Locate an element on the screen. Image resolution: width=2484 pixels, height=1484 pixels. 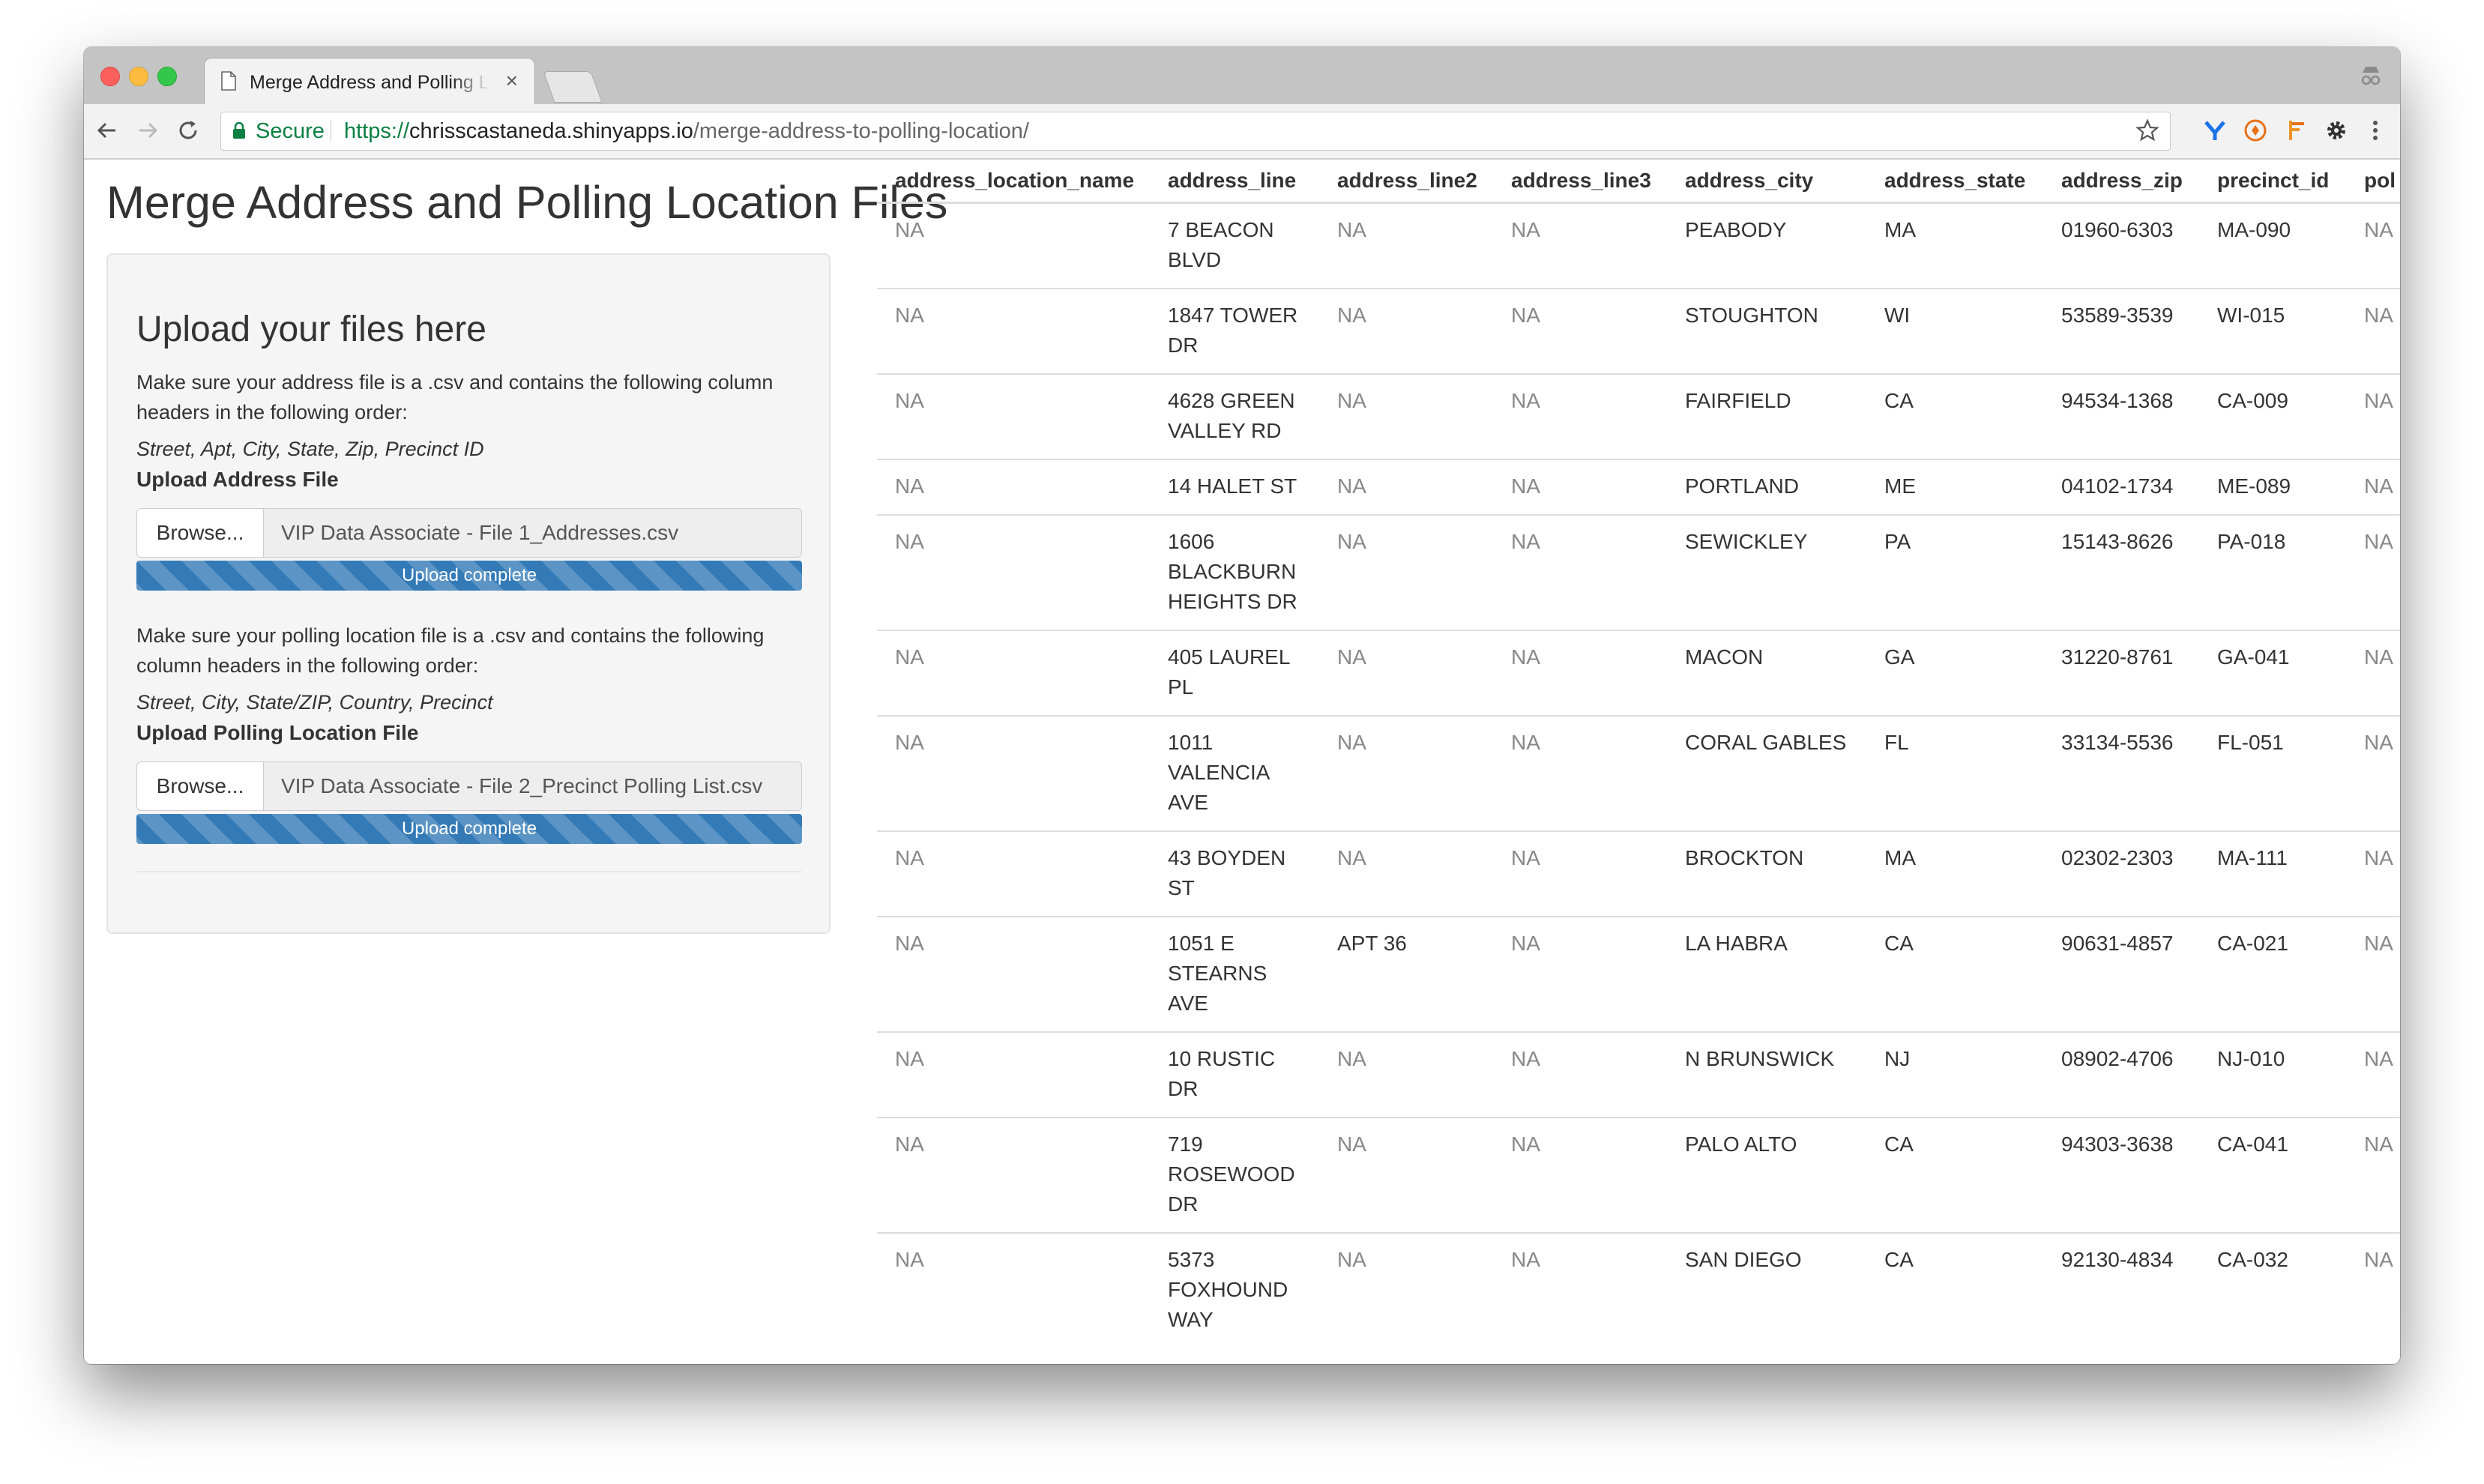
tab-title: Merge Address and Polling Location Files is located at coordinates (369, 83).